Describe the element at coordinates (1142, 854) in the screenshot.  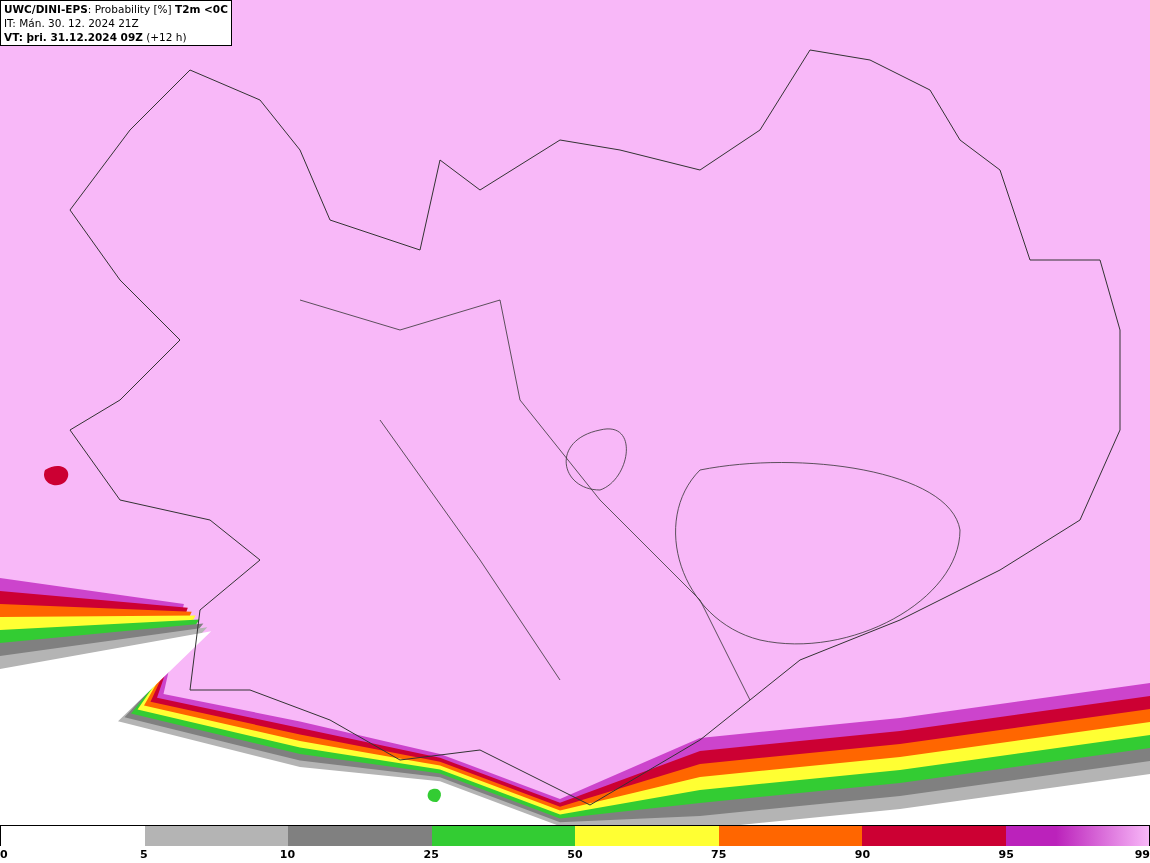
I see `scale-tick-label: 99` at that location.